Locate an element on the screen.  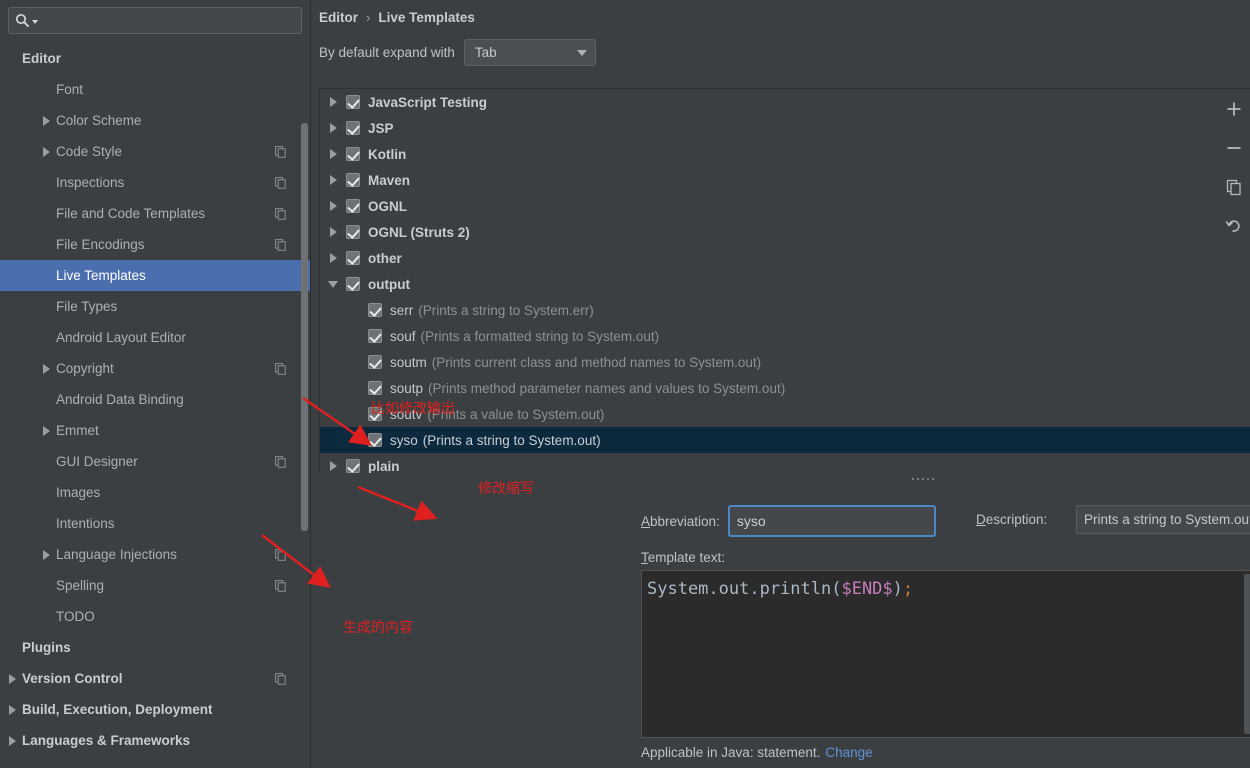
code-variable: $END$ is located at coordinates (867, 589).